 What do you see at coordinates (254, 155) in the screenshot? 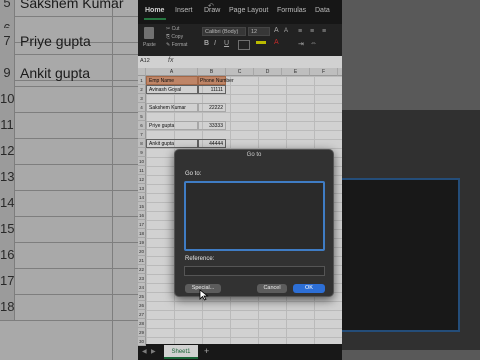
I see `dialog-title: Go to` at bounding box center [254, 155].